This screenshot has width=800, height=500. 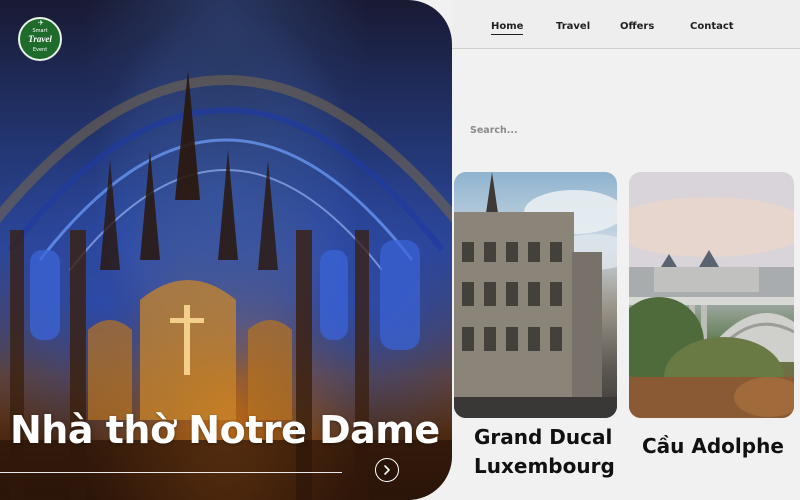 I want to click on bridge-image, so click(x=711, y=295).